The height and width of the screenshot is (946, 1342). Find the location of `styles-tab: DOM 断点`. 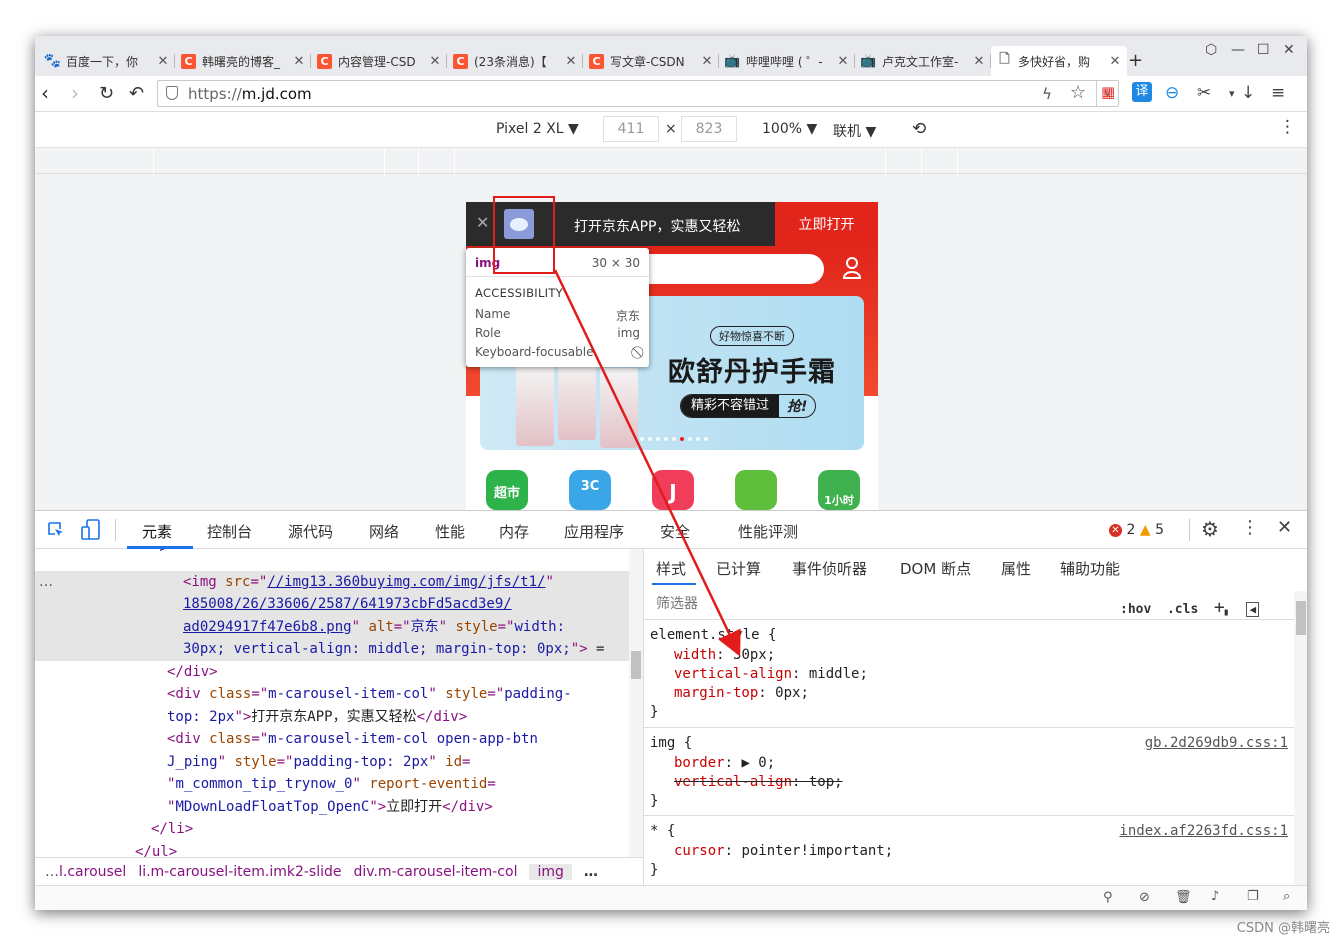

styles-tab: DOM 断点 is located at coordinates (935, 568).